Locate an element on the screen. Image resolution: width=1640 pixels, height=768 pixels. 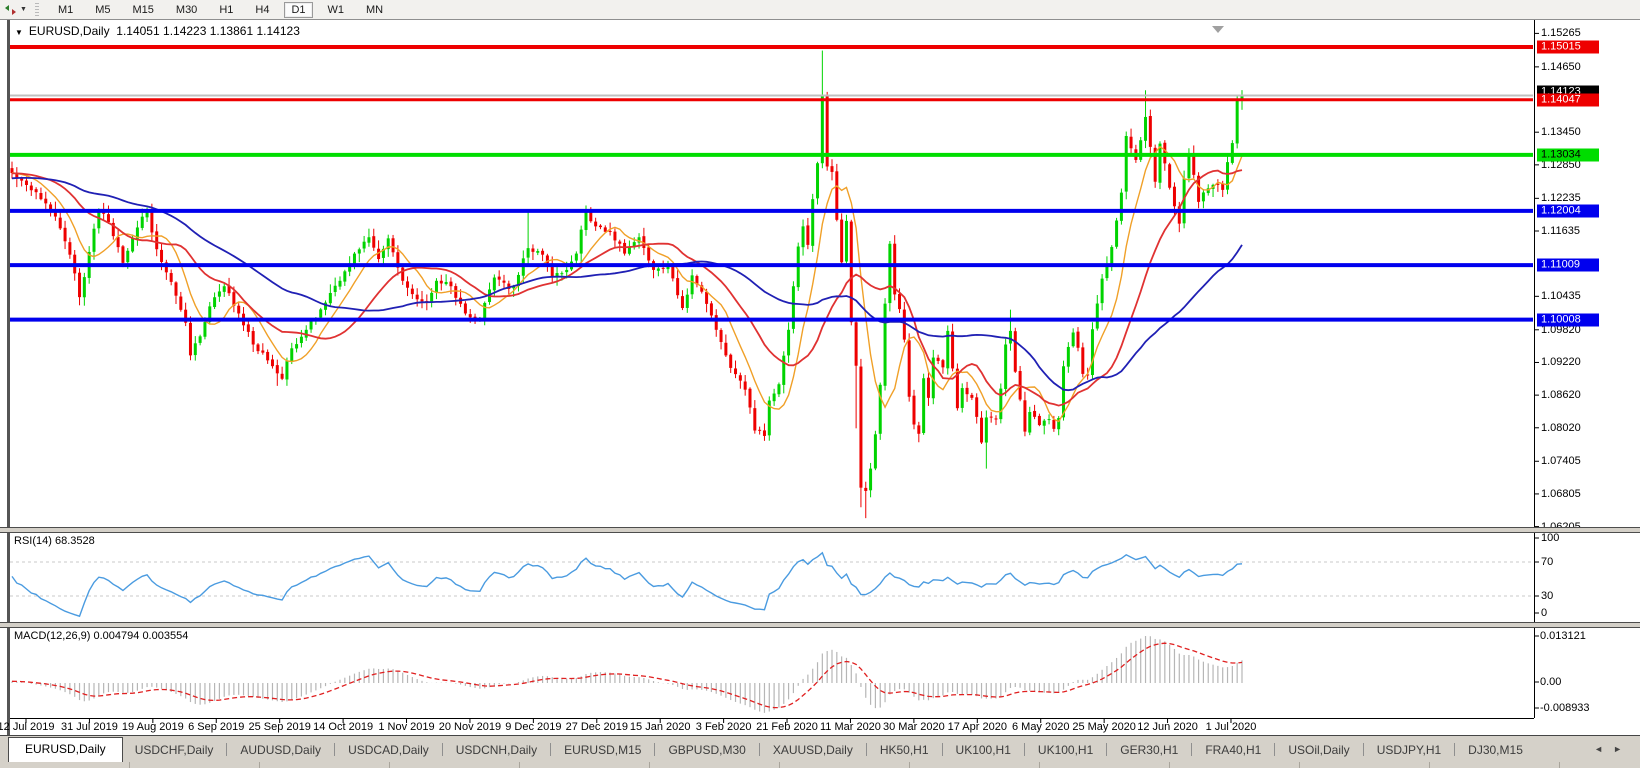
ohlc-close: 1.14123 is located at coordinates (278, 31).